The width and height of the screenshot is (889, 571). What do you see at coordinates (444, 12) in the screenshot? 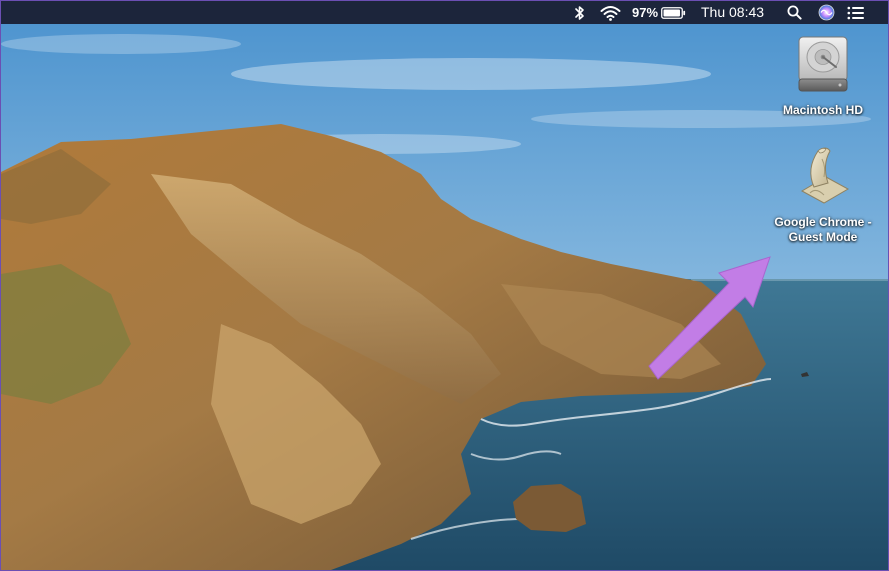
I see `menu-bar: 97% Thu 08:43` at bounding box center [444, 12].